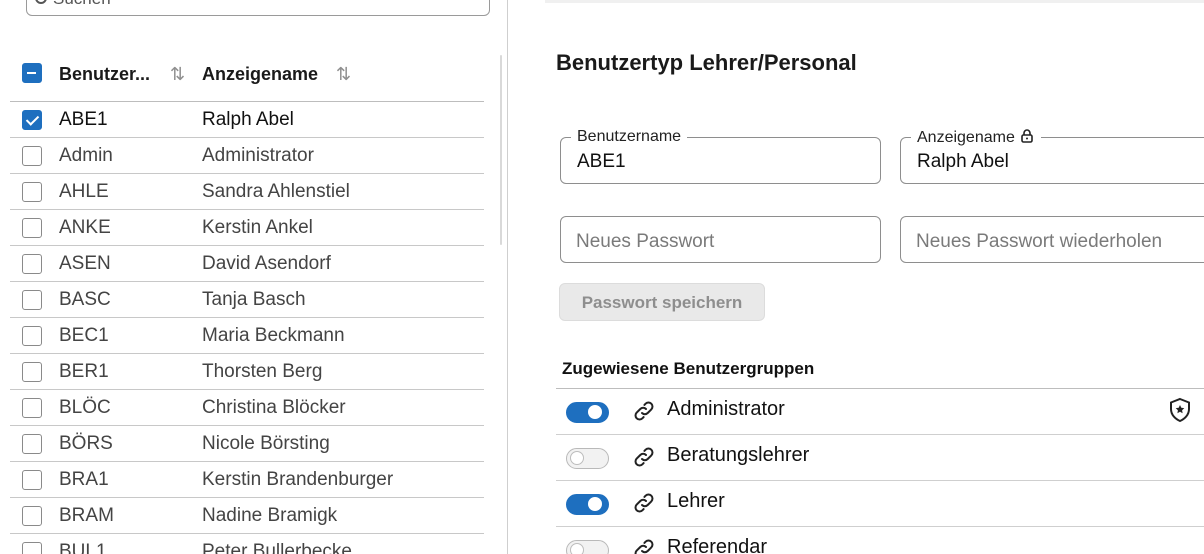  What do you see at coordinates (86, 155) in the screenshot?
I see `cell-username: Admin` at bounding box center [86, 155].